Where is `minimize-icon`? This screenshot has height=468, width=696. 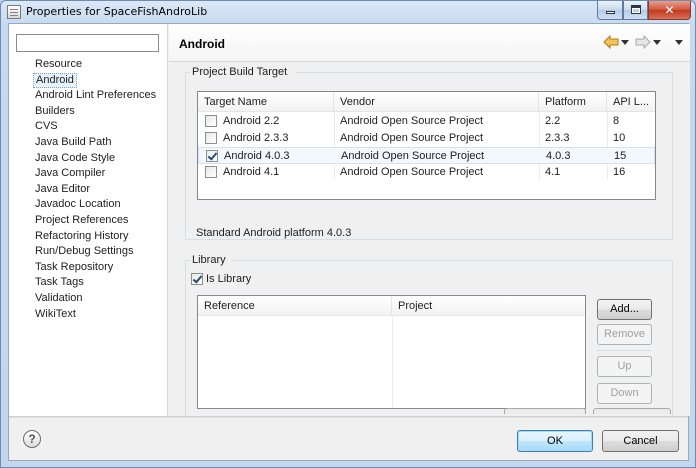 minimize-icon is located at coordinates (610, 12).